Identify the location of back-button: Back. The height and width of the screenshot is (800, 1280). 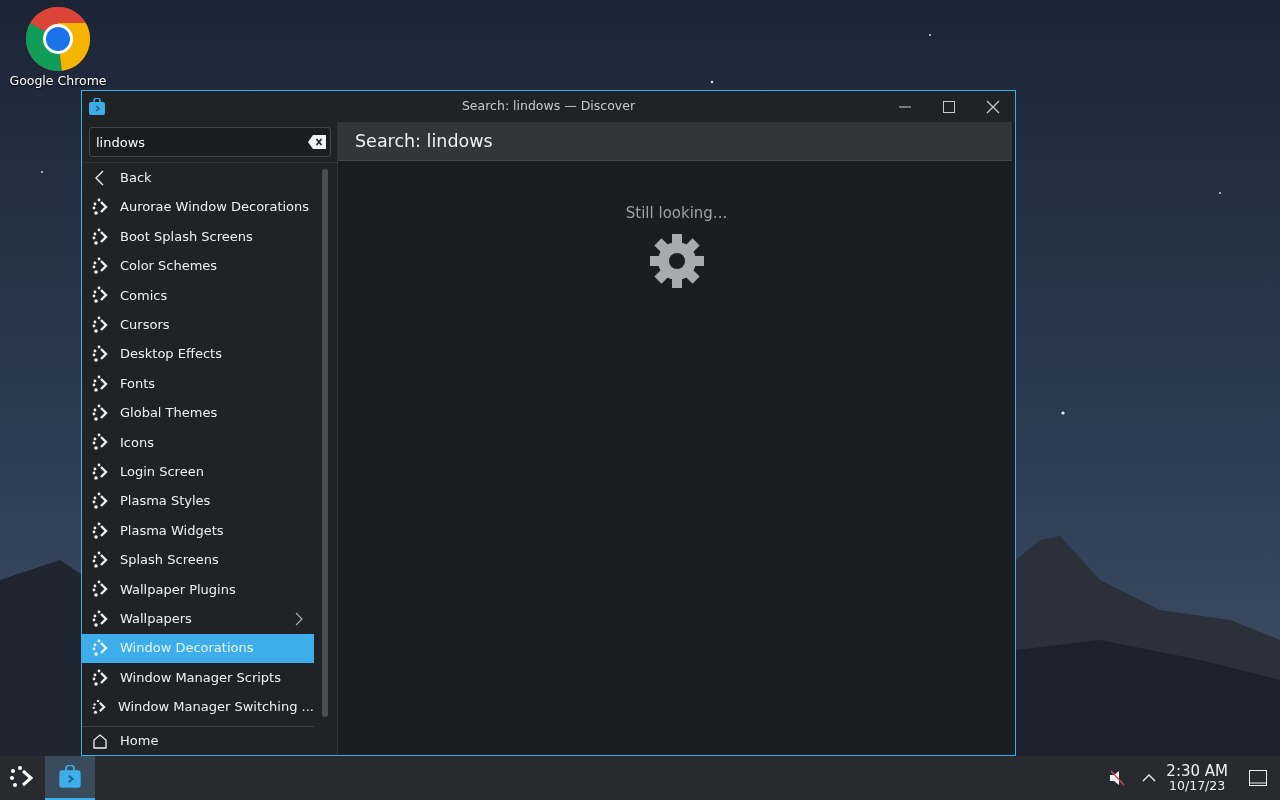
(198, 178).